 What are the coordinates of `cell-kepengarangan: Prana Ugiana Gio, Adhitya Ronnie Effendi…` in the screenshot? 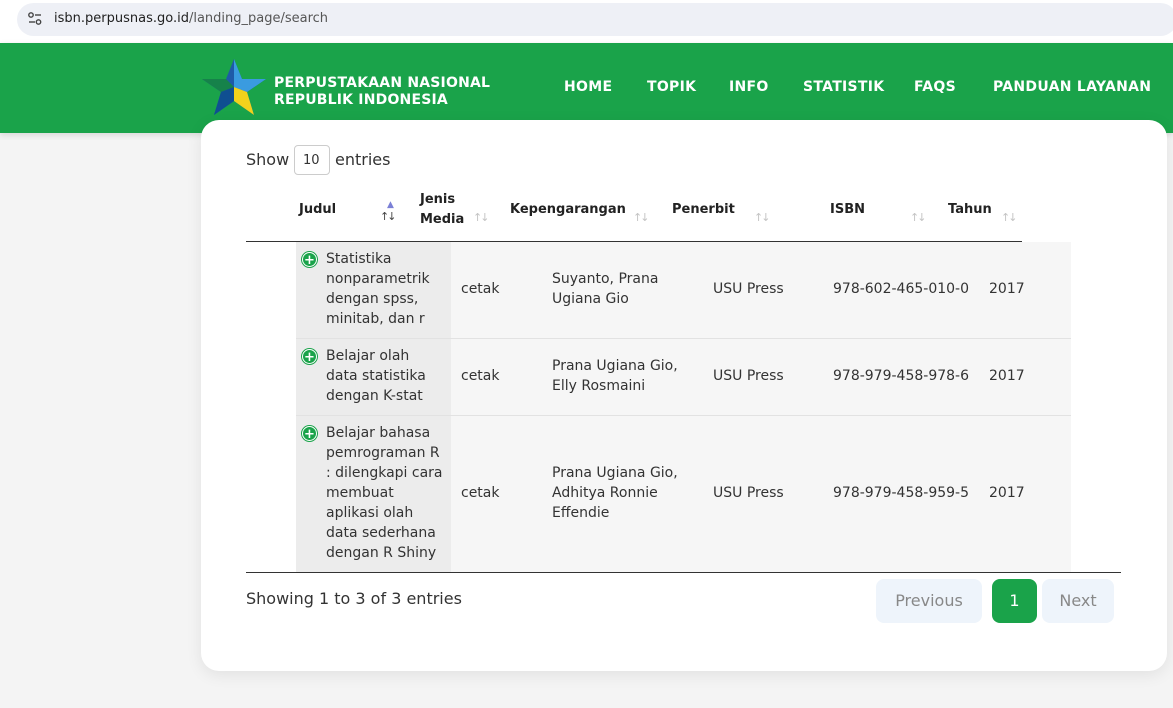 It's located at (615, 493).